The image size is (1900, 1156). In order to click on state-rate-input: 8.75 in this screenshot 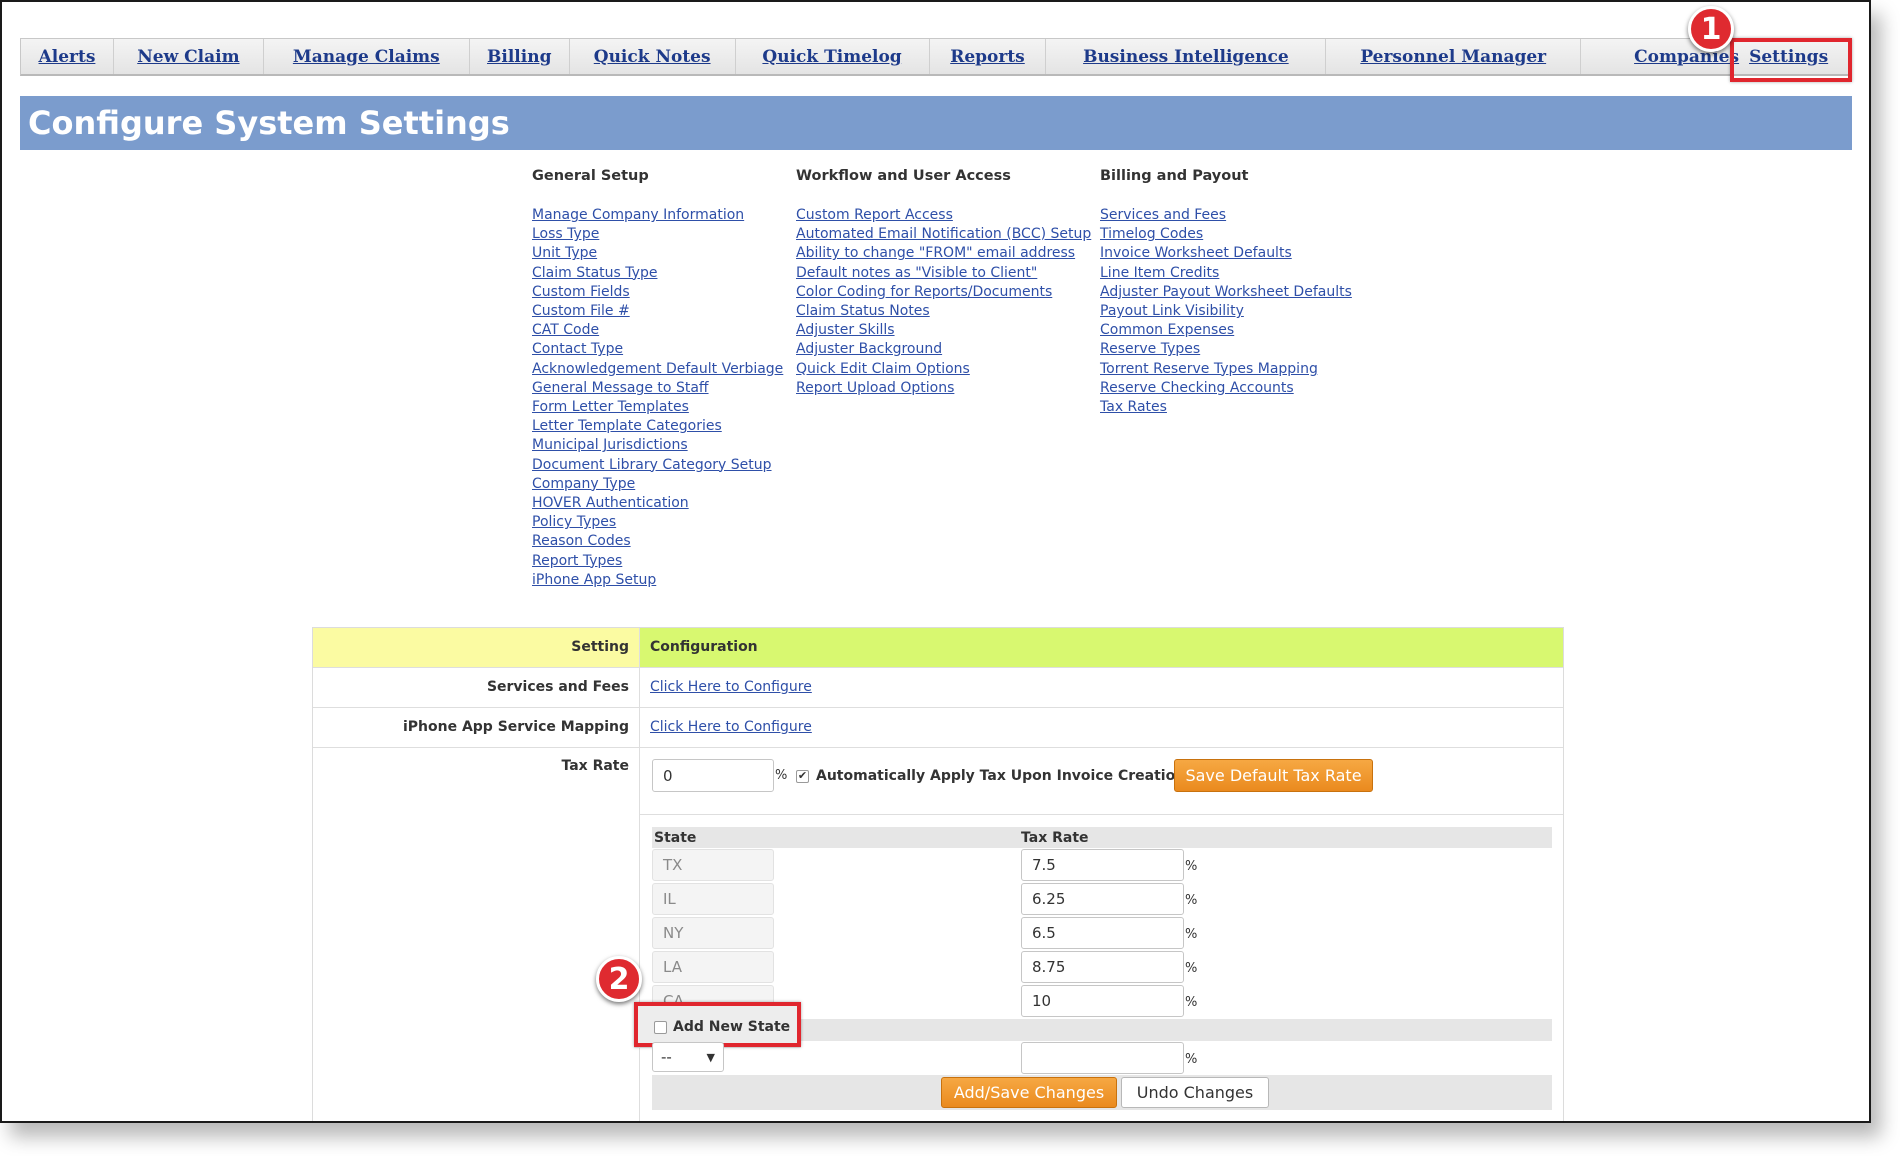, I will do `click(1102, 967)`.